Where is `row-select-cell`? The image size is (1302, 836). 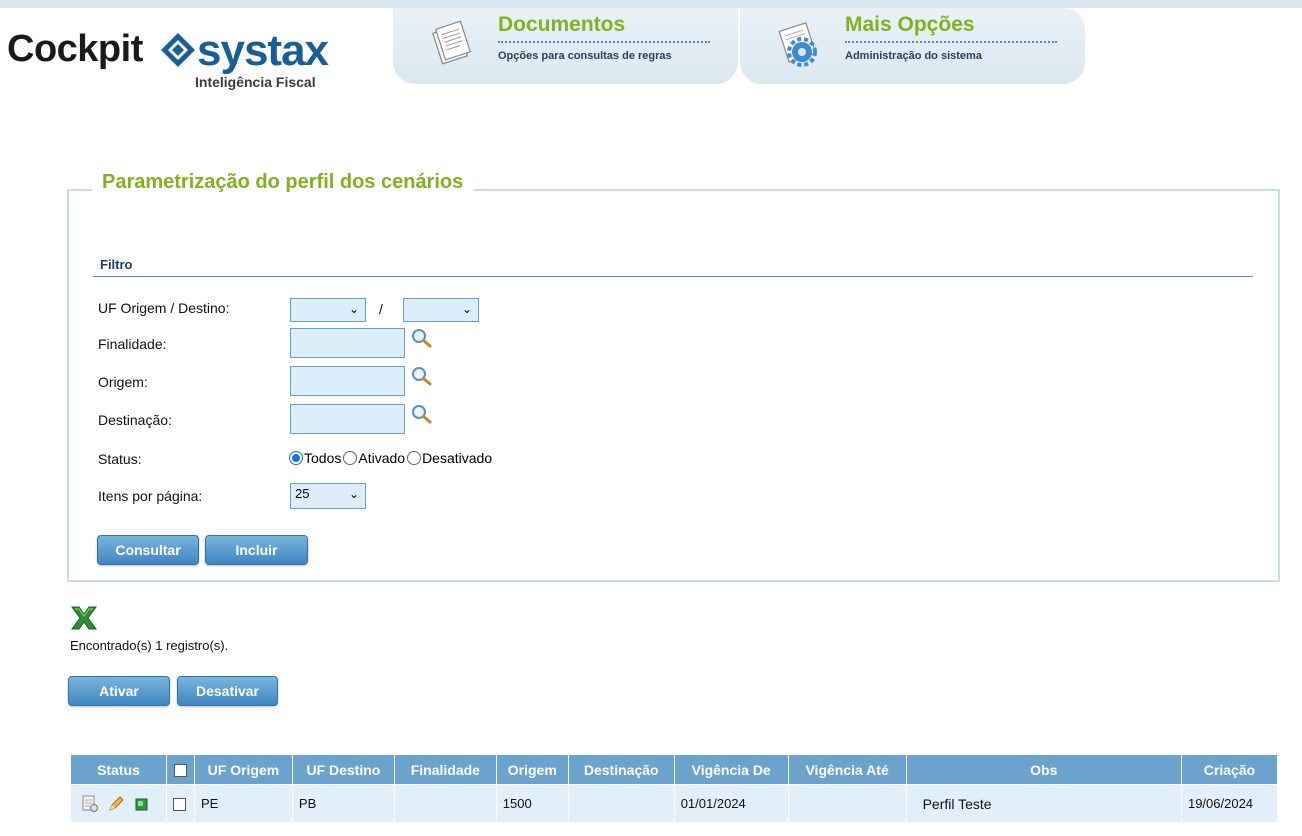
row-select-cell is located at coordinates (180, 803).